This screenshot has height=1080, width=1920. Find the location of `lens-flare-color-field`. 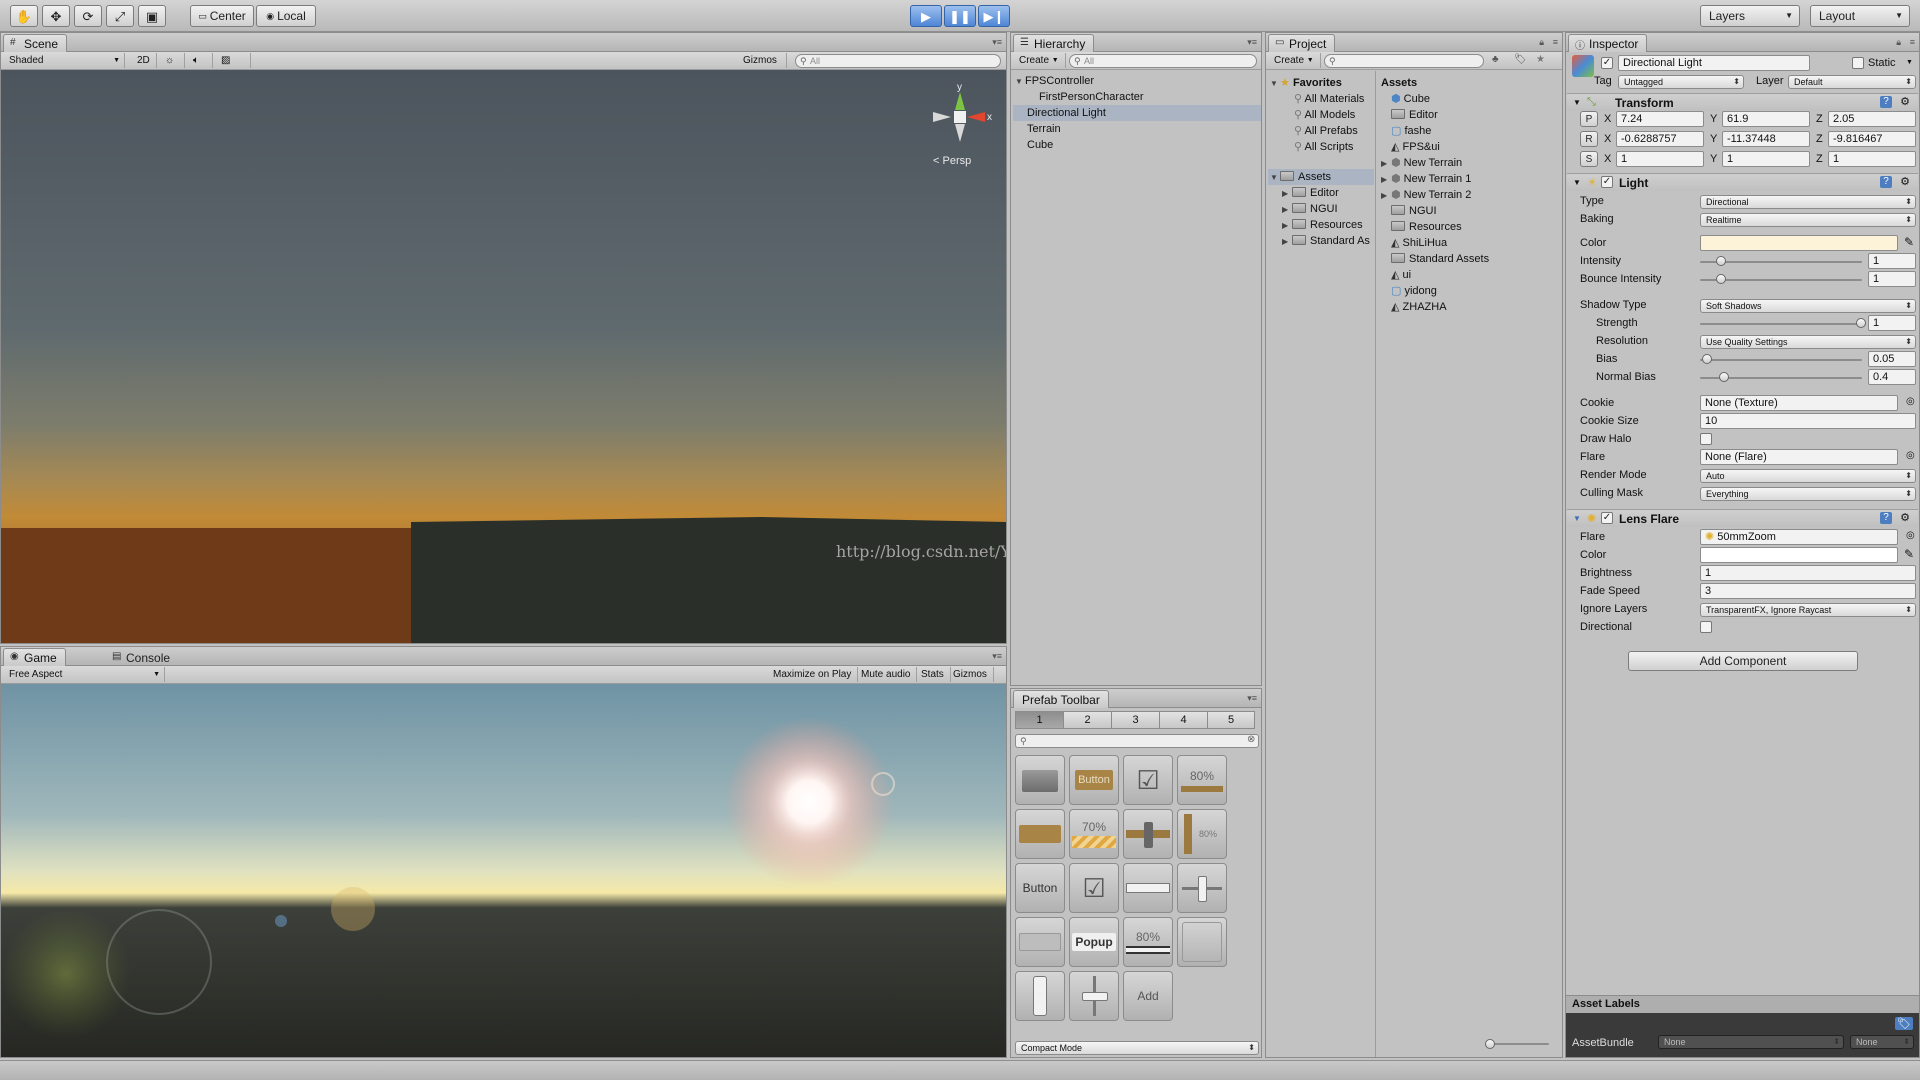

lens-flare-color-field is located at coordinates (1799, 555).